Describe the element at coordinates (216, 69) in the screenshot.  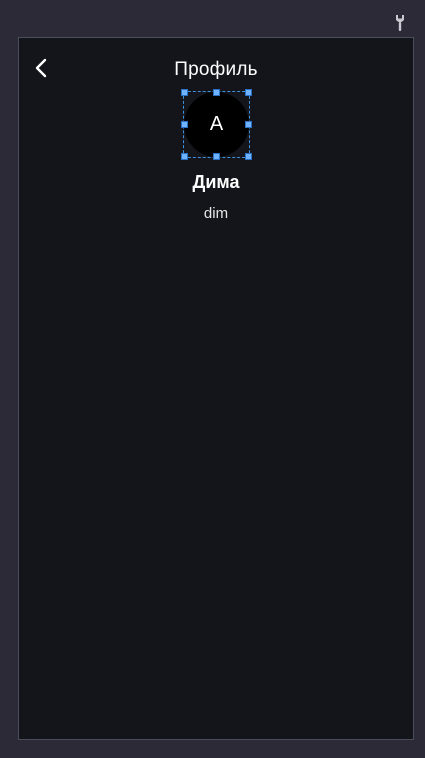
I see `page-title: Профиль` at that location.